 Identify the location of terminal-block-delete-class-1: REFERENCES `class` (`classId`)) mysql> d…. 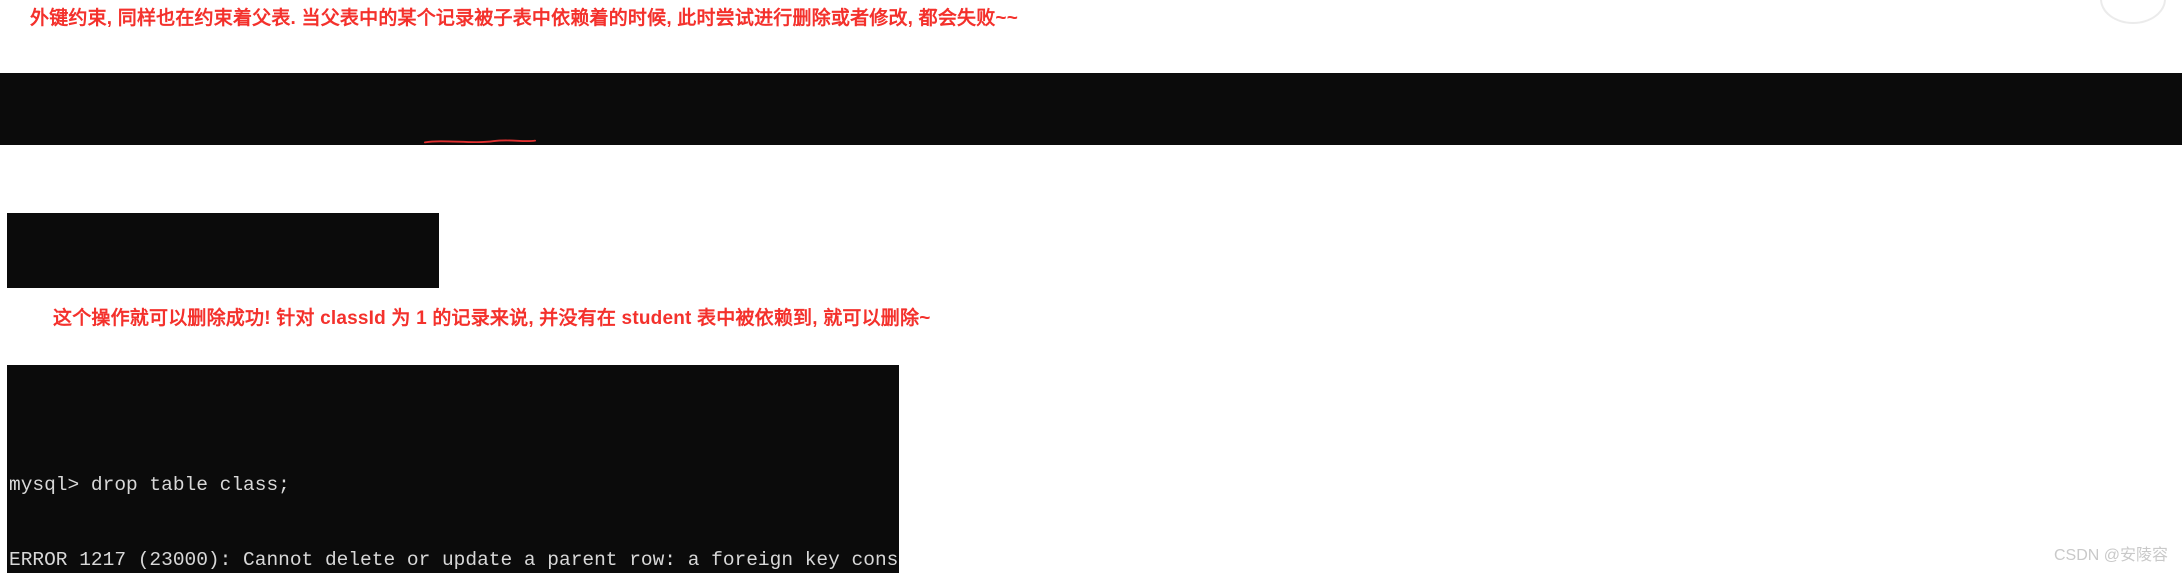
(223, 250).